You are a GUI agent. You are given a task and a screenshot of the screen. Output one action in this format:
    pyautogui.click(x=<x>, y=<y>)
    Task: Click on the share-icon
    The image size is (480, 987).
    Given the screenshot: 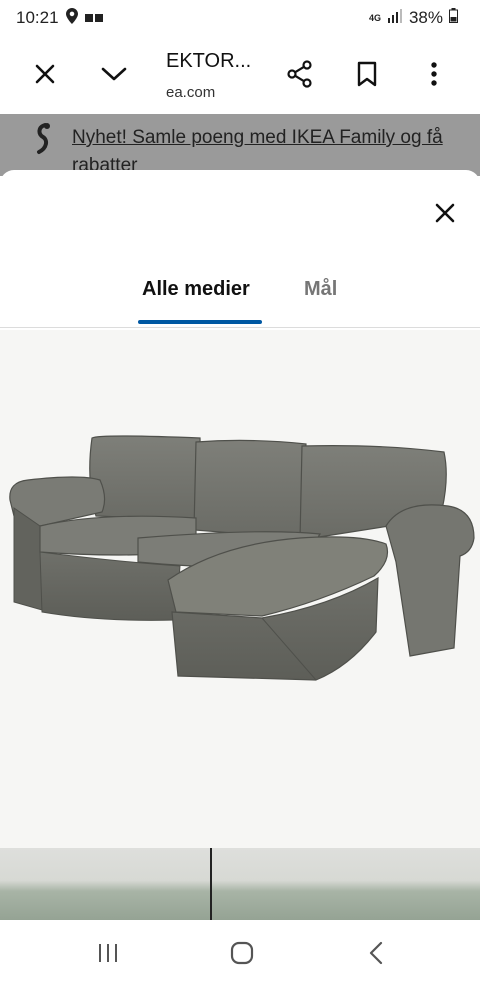 What is the action you would take?
    pyautogui.click(x=300, y=74)
    